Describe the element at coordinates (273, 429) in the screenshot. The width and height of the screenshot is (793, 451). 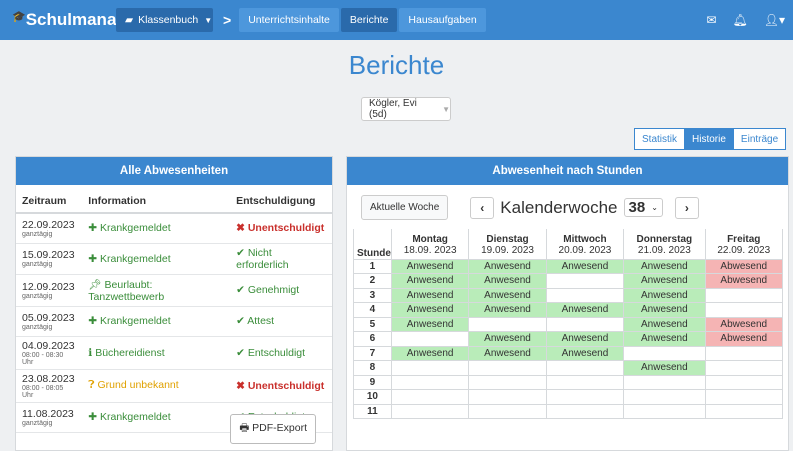
I see `pdf-export-button: 🖶︎ PDF-Export` at that location.